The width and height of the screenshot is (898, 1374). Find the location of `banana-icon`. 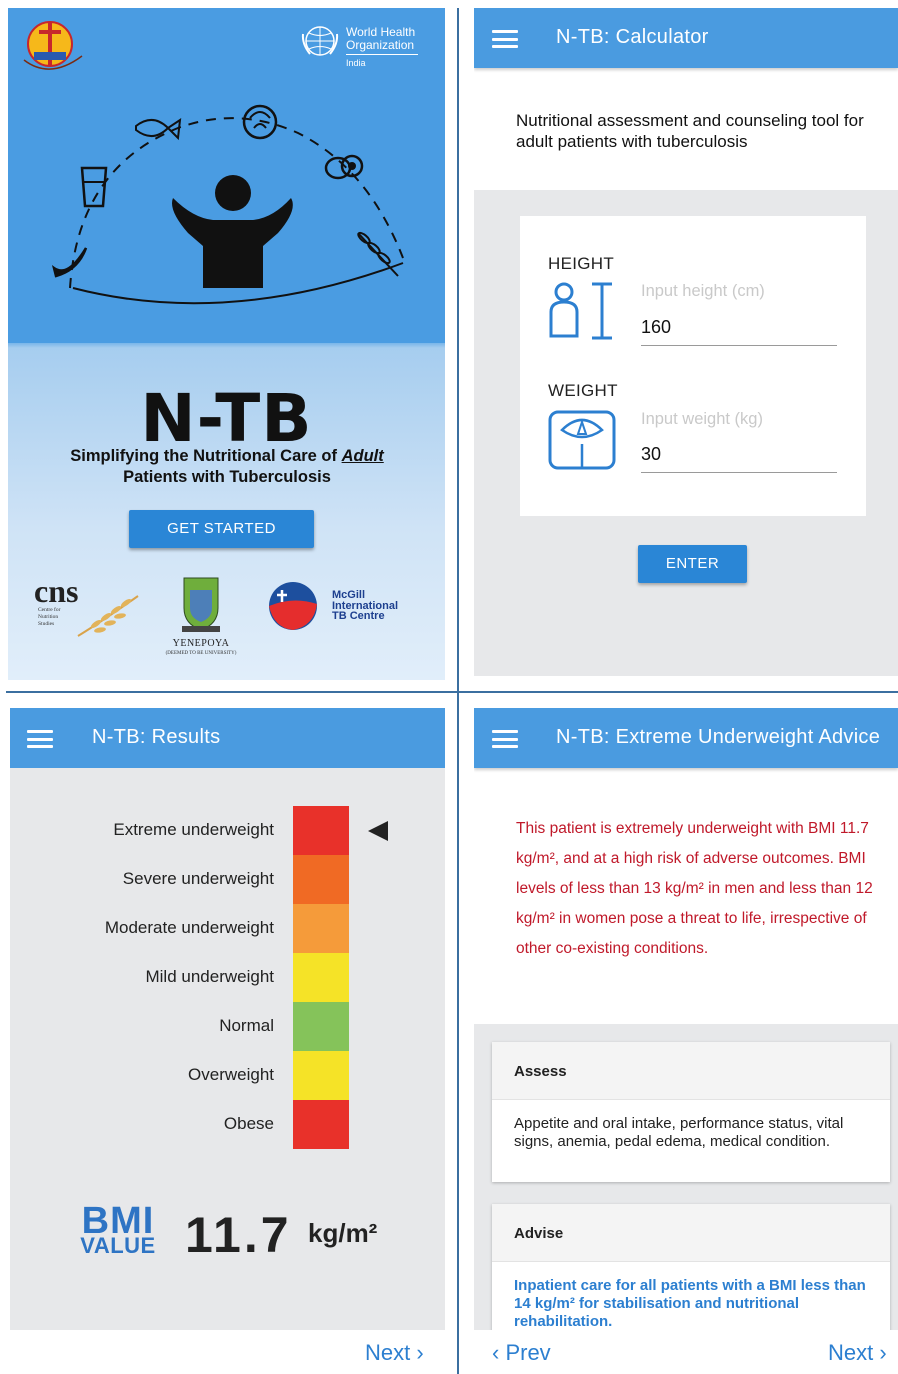

banana-icon is located at coordinates (69, 262).